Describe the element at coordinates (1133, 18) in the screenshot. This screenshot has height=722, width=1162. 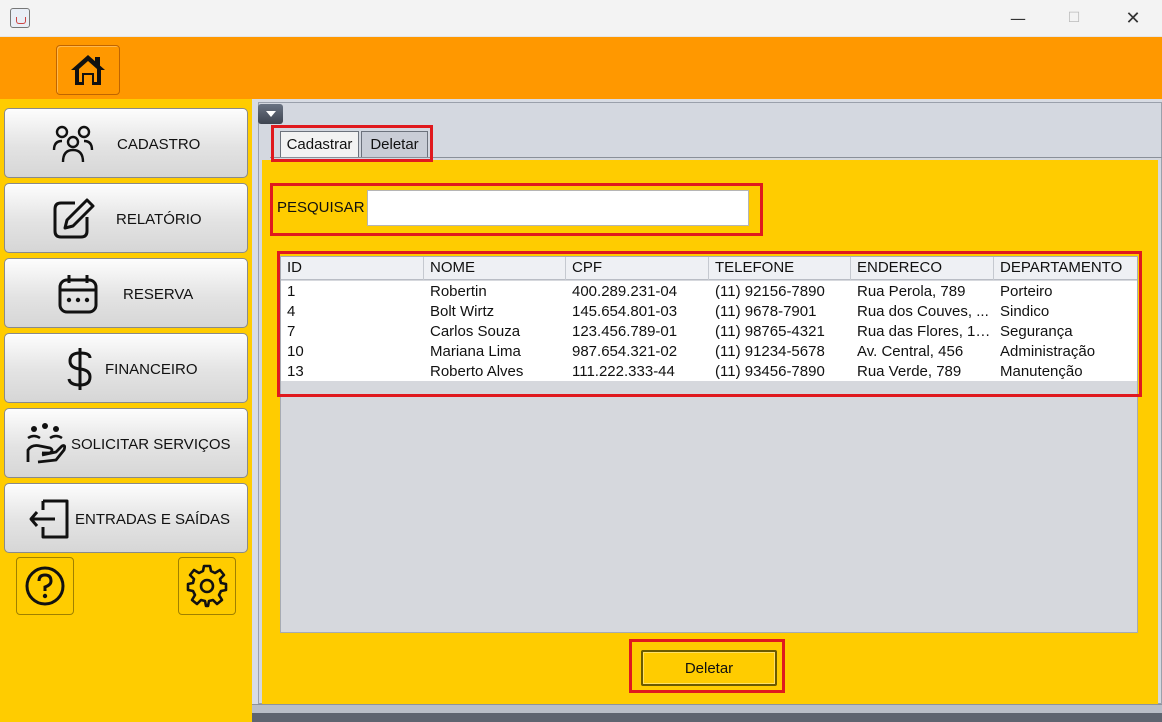
I see `close-button: ✕` at that location.